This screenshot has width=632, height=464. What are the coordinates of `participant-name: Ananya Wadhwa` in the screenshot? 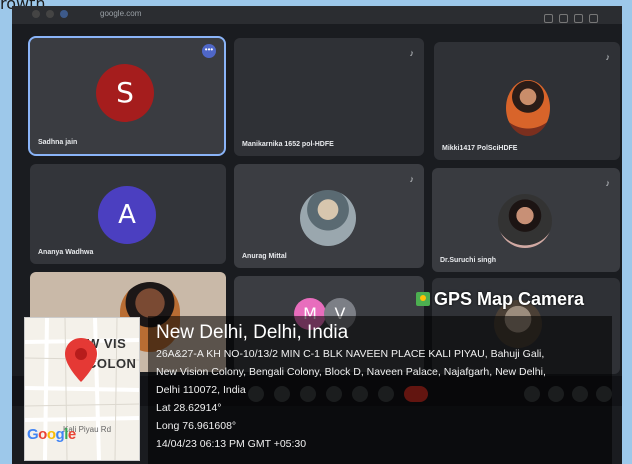 It's located at (66, 252).